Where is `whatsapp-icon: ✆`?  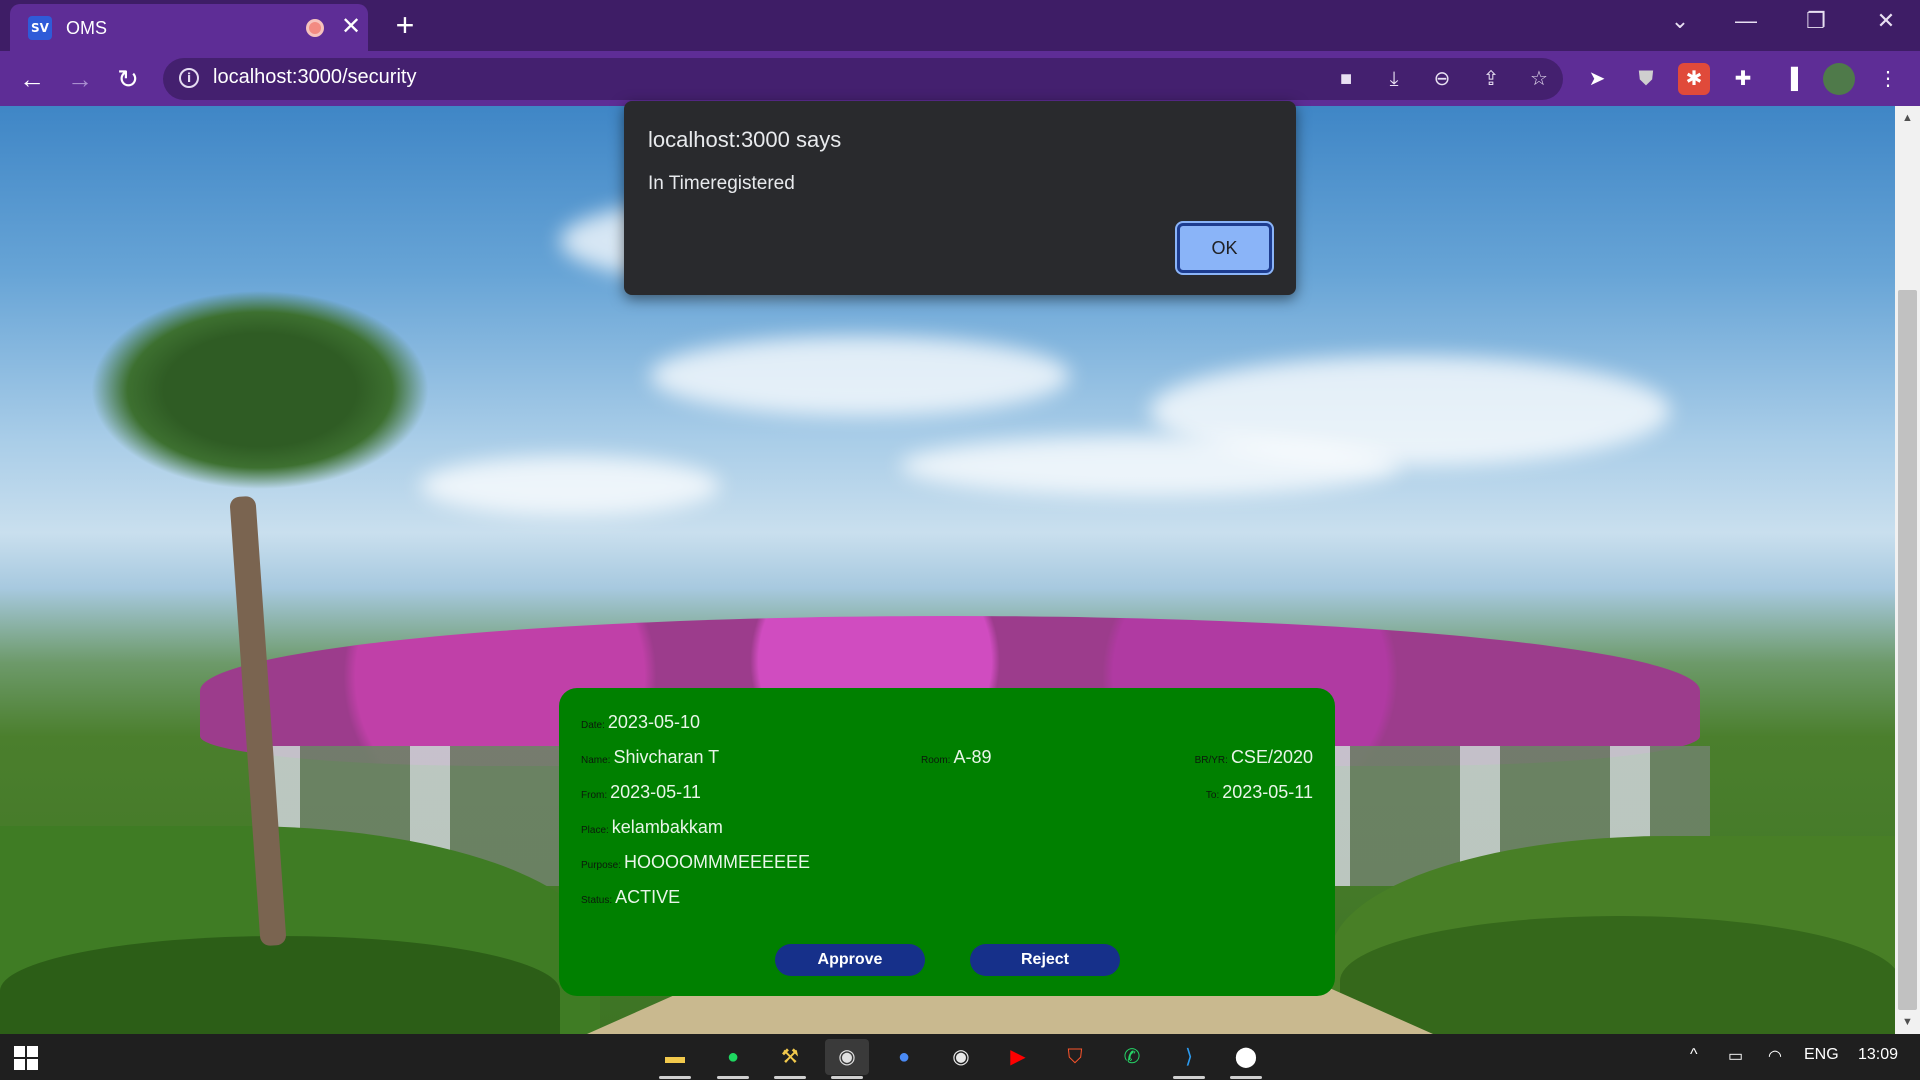
whatsapp-icon: ✆ is located at coordinates (1132, 1057).